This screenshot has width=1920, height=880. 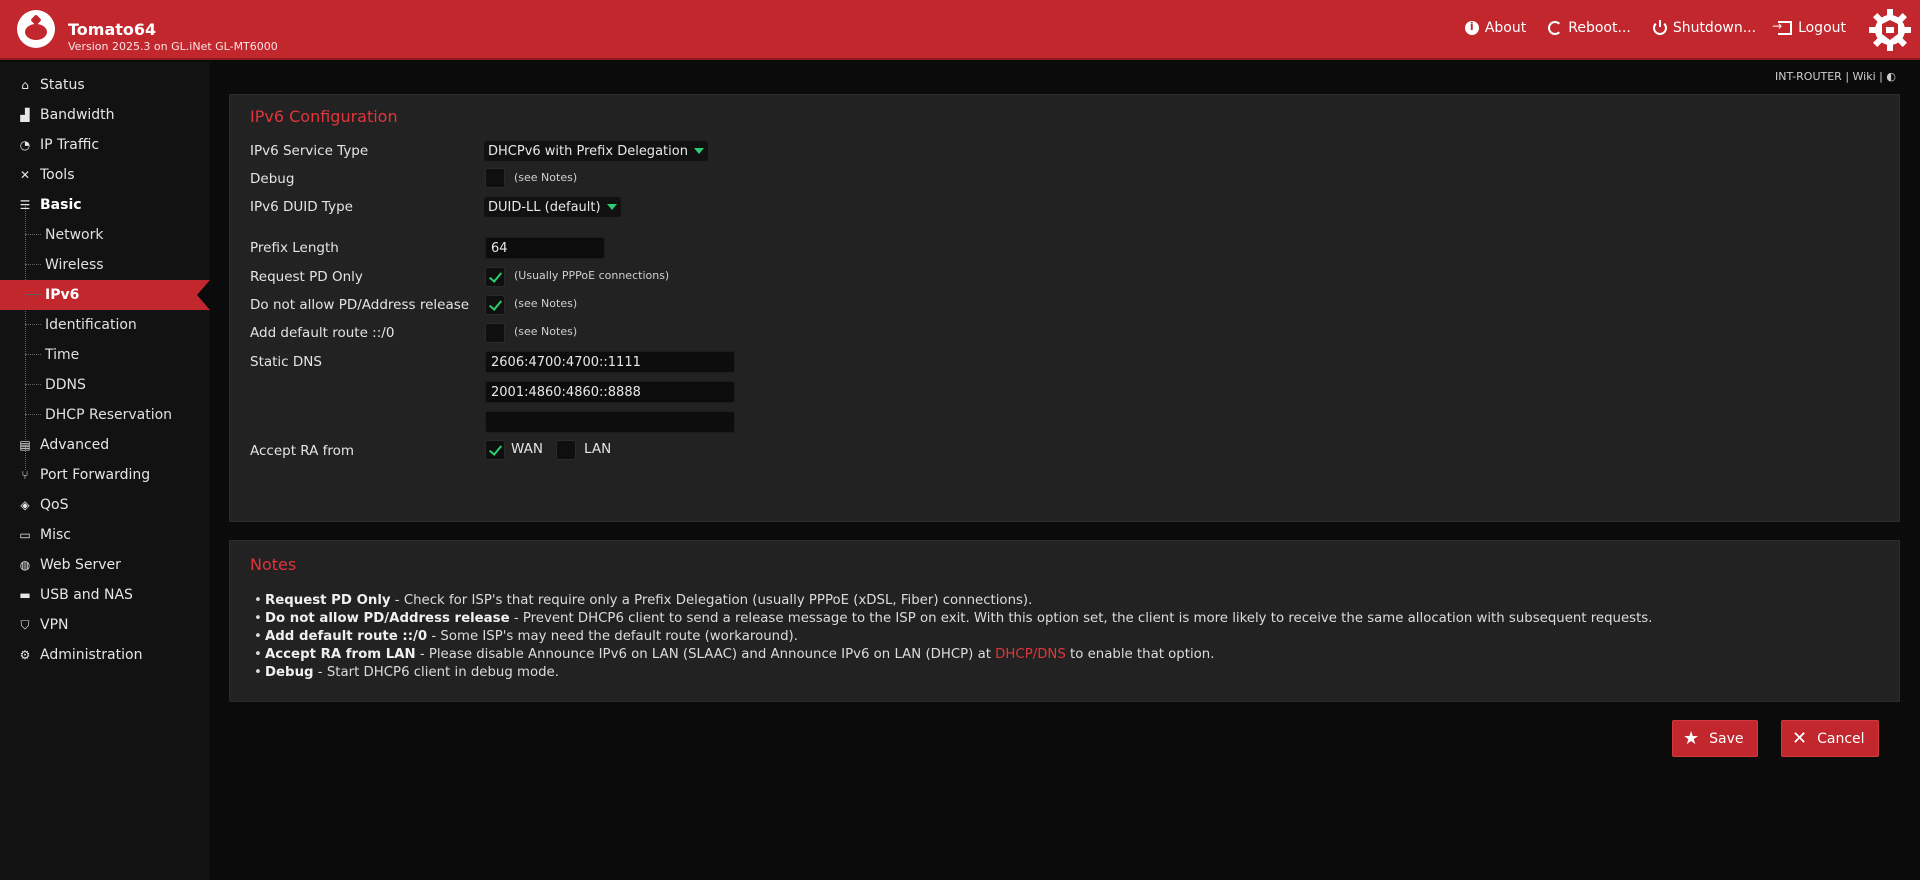 I want to click on gear-logo-icon, so click(x=1890, y=30).